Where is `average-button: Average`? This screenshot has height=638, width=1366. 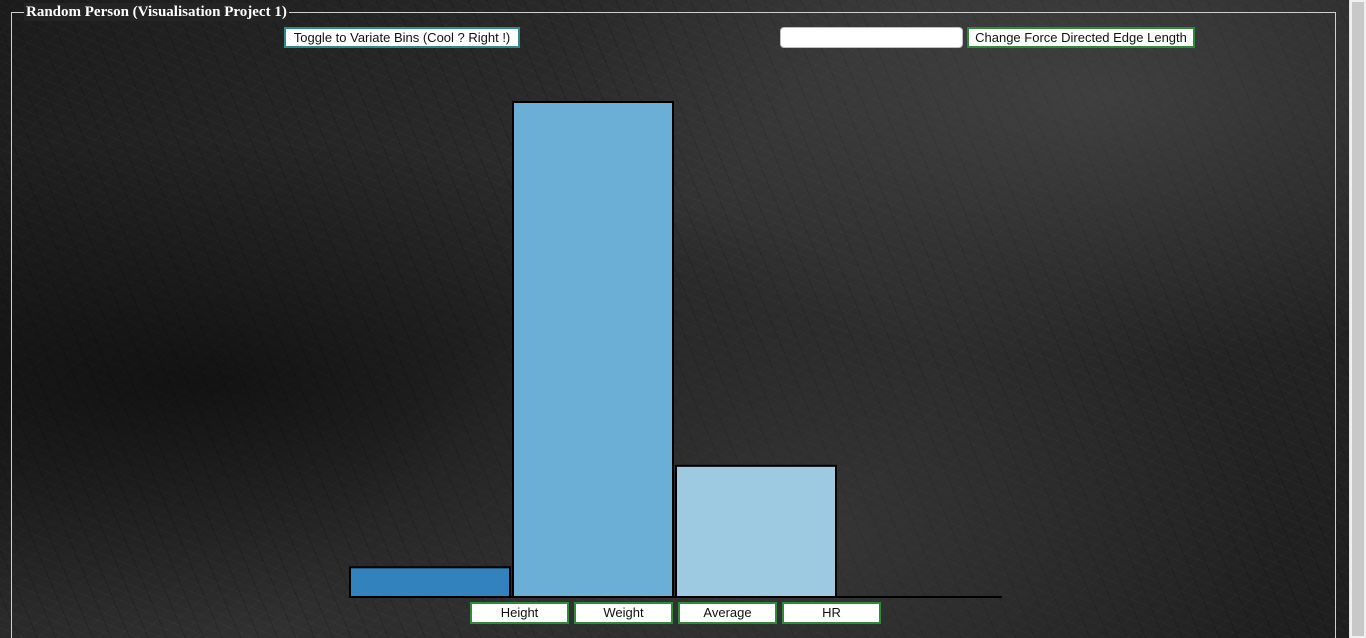 average-button: Average is located at coordinates (727, 613).